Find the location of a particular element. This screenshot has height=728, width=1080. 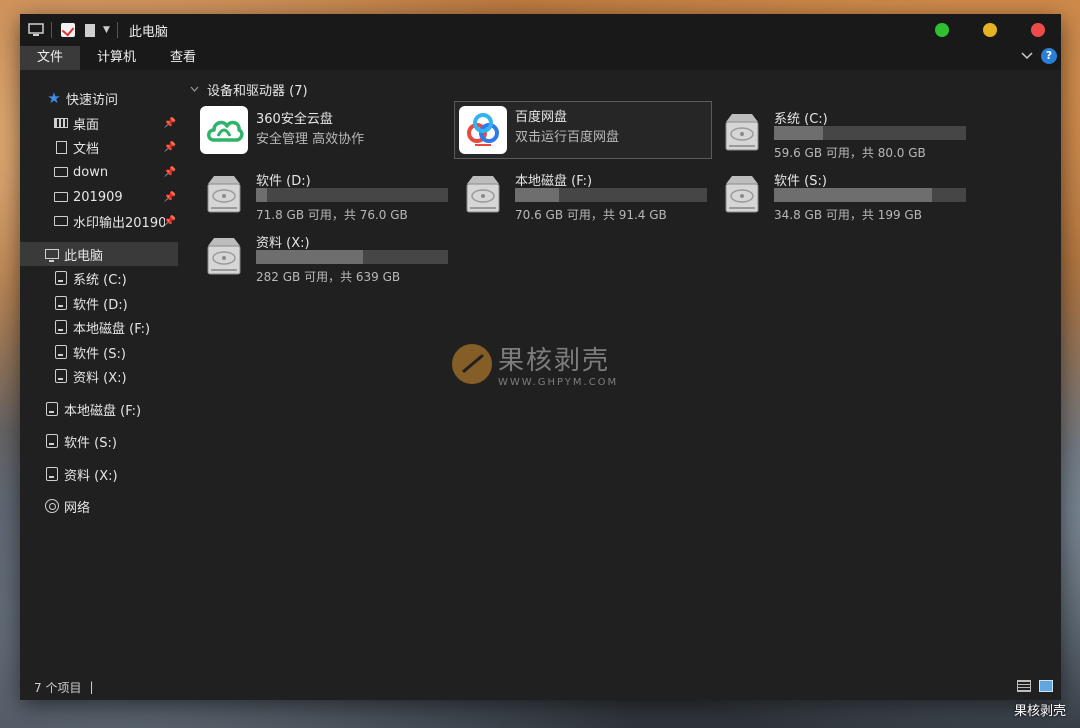

sidebar-item-label: down is located at coordinates (91, 172).